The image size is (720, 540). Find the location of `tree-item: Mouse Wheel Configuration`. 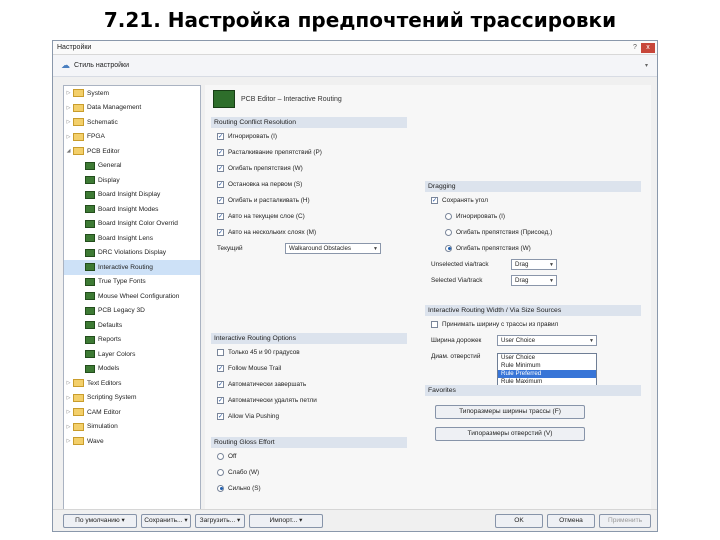

tree-item: Mouse Wheel Configuration is located at coordinates (132, 296).